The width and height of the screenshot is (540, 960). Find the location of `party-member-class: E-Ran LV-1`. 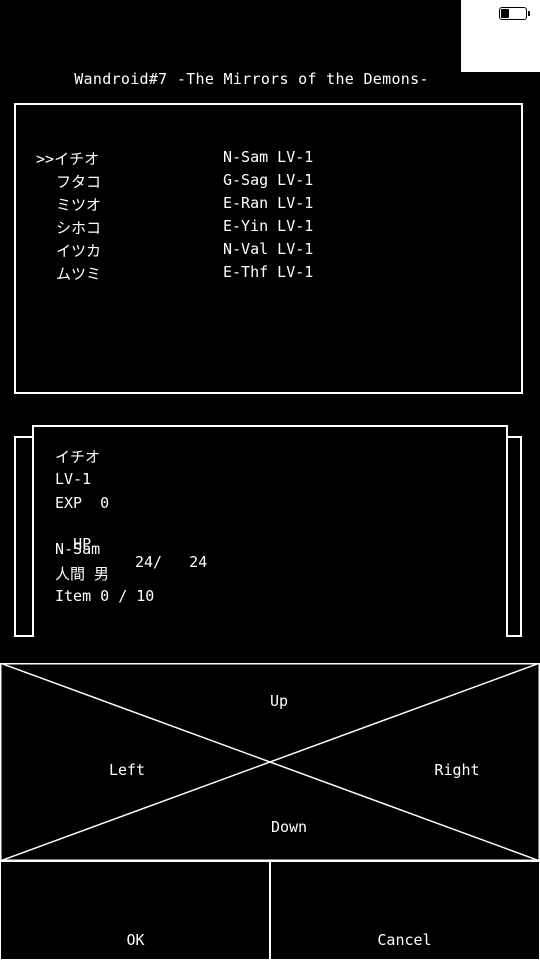

party-member-class: E-Ran LV-1 is located at coordinates (268, 203).